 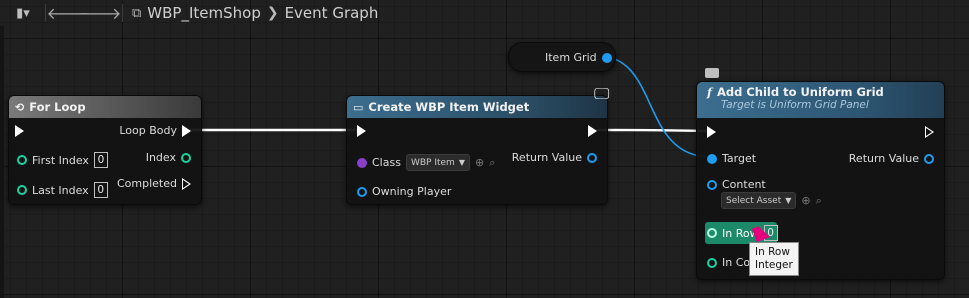 What do you see at coordinates (484, 13) in the screenshot?
I see `graph-toolbar: ▮▾ 🡐 🡒 ⧉ WBP_ItemShop ❯ Event Graph` at bounding box center [484, 13].